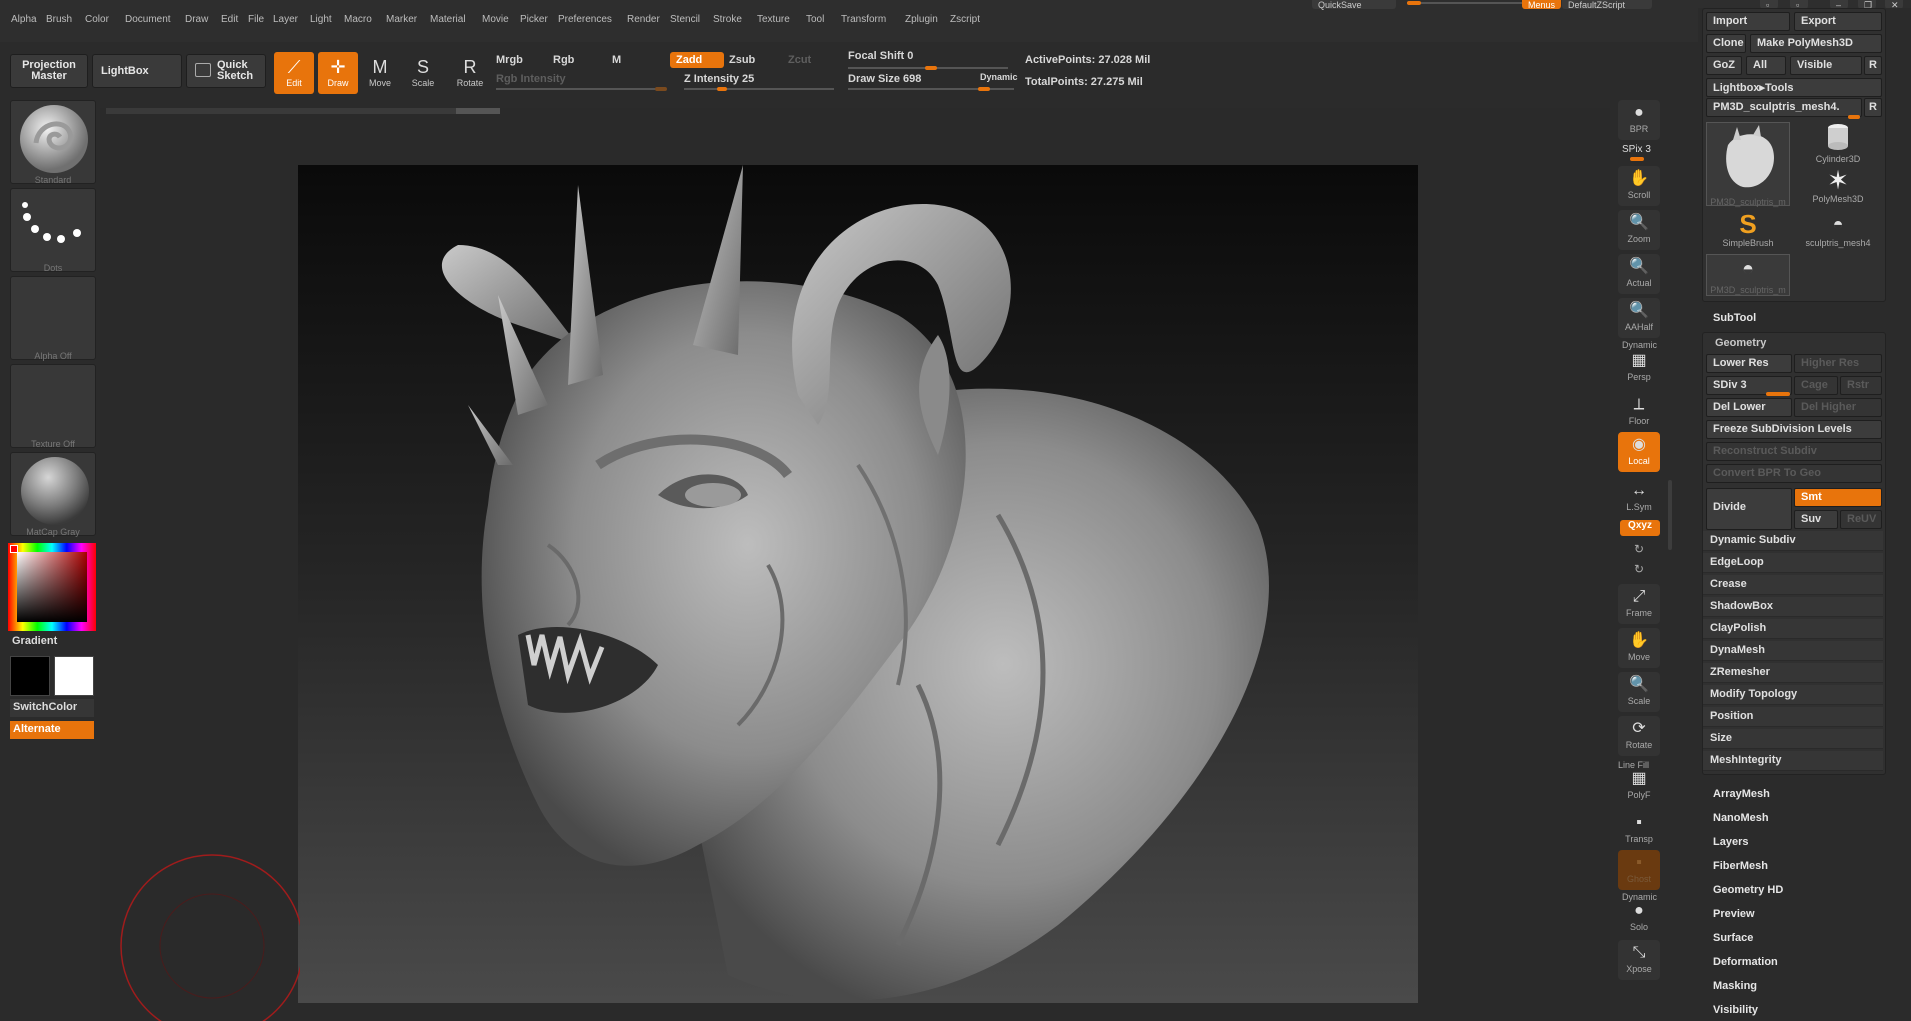  I want to click on edgeloop-section: EdgeLoop, so click(1793, 563).